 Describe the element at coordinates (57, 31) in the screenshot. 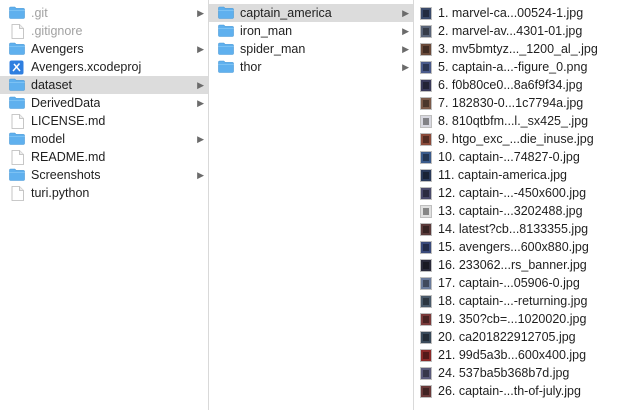

I see `column1-item-label: .gitignore` at that location.